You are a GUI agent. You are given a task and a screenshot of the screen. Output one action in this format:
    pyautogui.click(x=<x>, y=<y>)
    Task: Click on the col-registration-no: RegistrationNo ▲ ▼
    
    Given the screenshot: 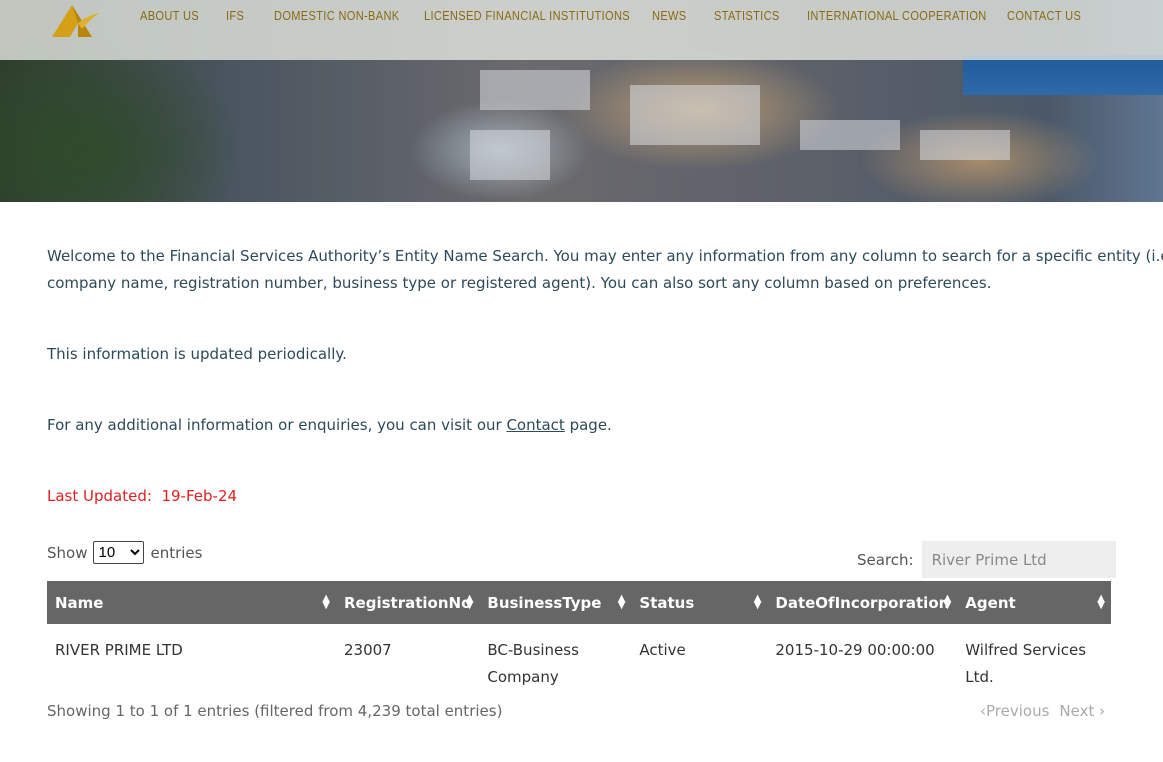 What is the action you would take?
    pyautogui.click(x=408, y=602)
    